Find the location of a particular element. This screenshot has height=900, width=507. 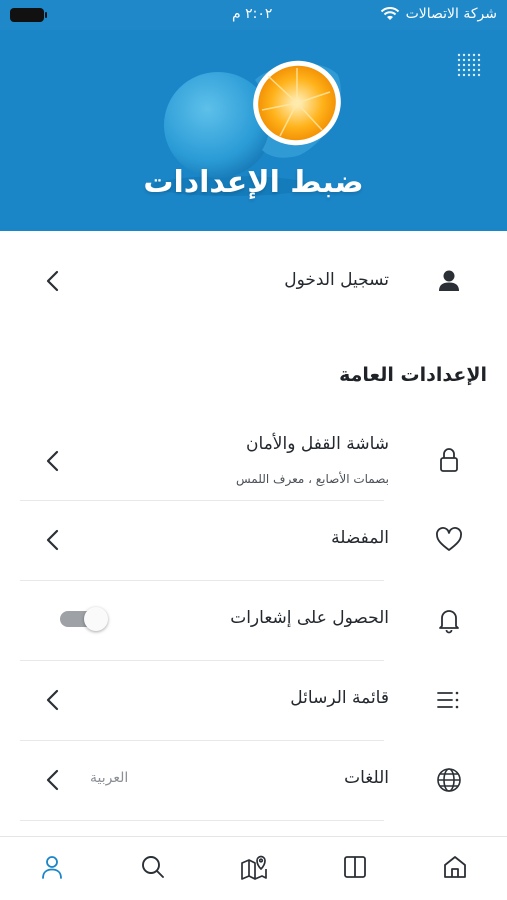

lock-security-subtitle: بصمات الأصابع ، معرف اللمس is located at coordinates (312, 479).